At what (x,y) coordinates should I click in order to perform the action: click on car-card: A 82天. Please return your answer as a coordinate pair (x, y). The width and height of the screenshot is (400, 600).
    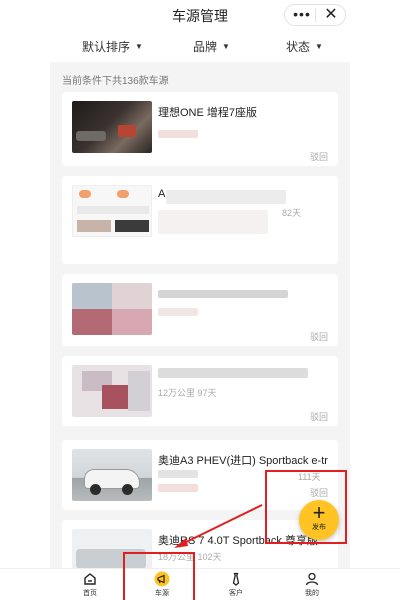
    Looking at the image, I should click on (200, 220).